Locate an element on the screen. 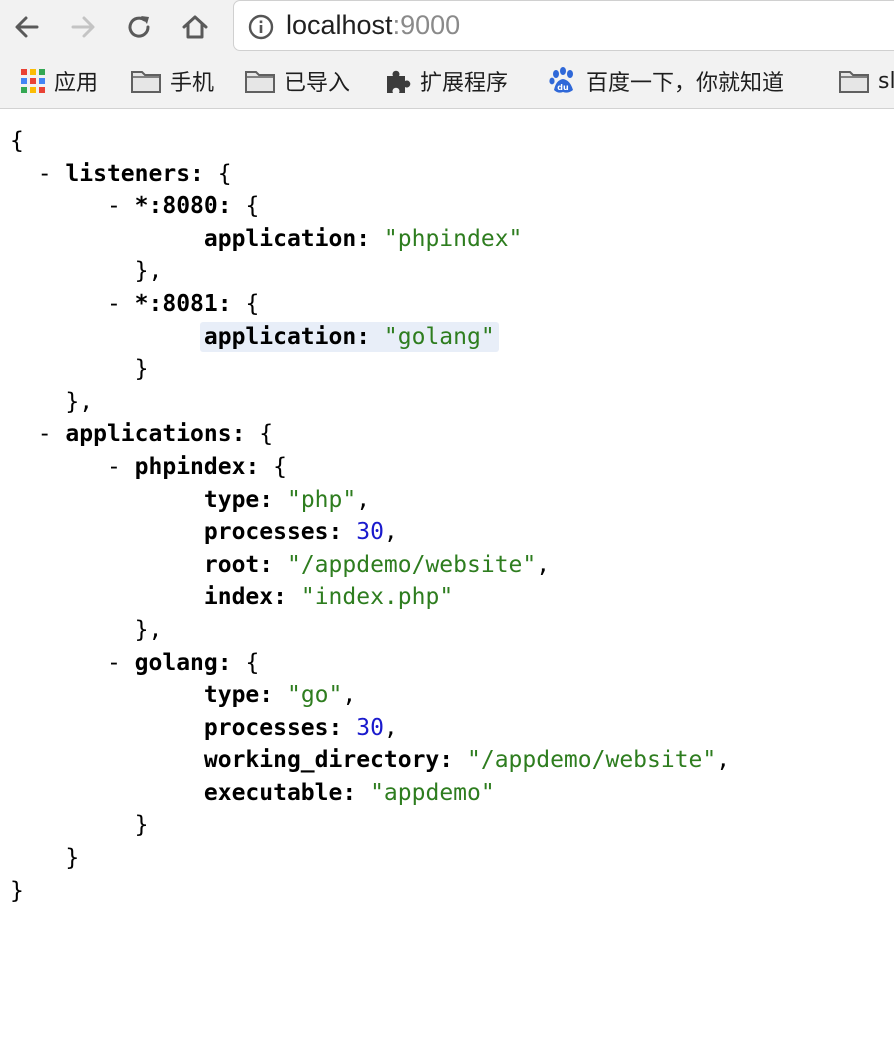  json-line: working_directory: "/appdemo/website", is located at coordinates (467, 760).